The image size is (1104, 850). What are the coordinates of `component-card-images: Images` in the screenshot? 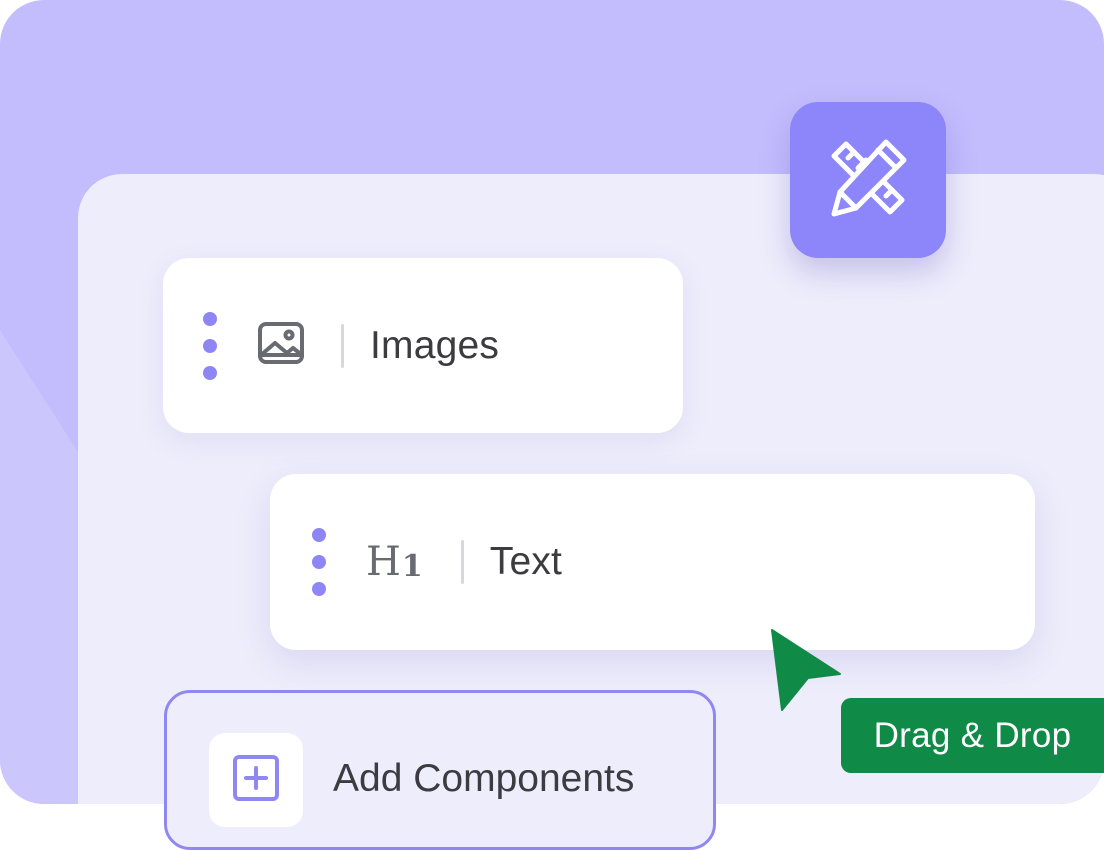 It's located at (423, 345).